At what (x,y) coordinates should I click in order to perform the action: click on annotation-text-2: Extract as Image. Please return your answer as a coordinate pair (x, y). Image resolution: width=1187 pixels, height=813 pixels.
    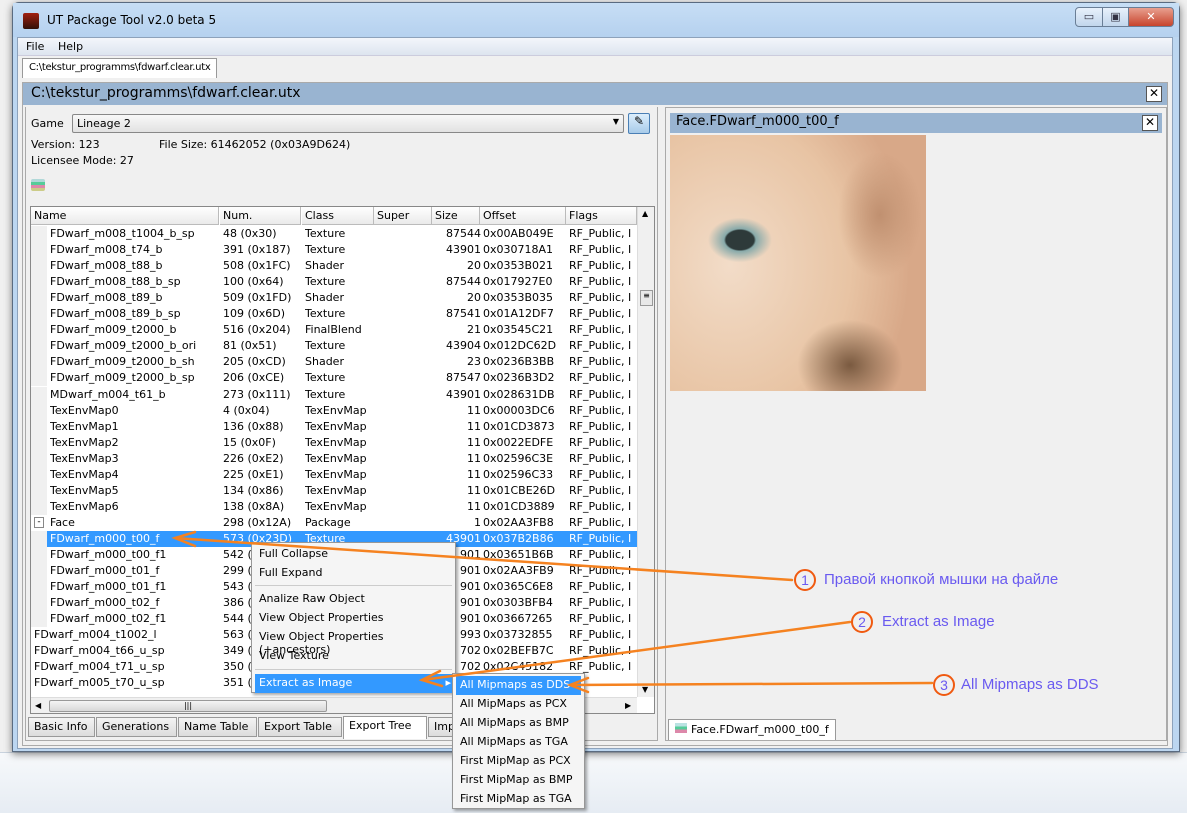
    Looking at the image, I should click on (938, 621).